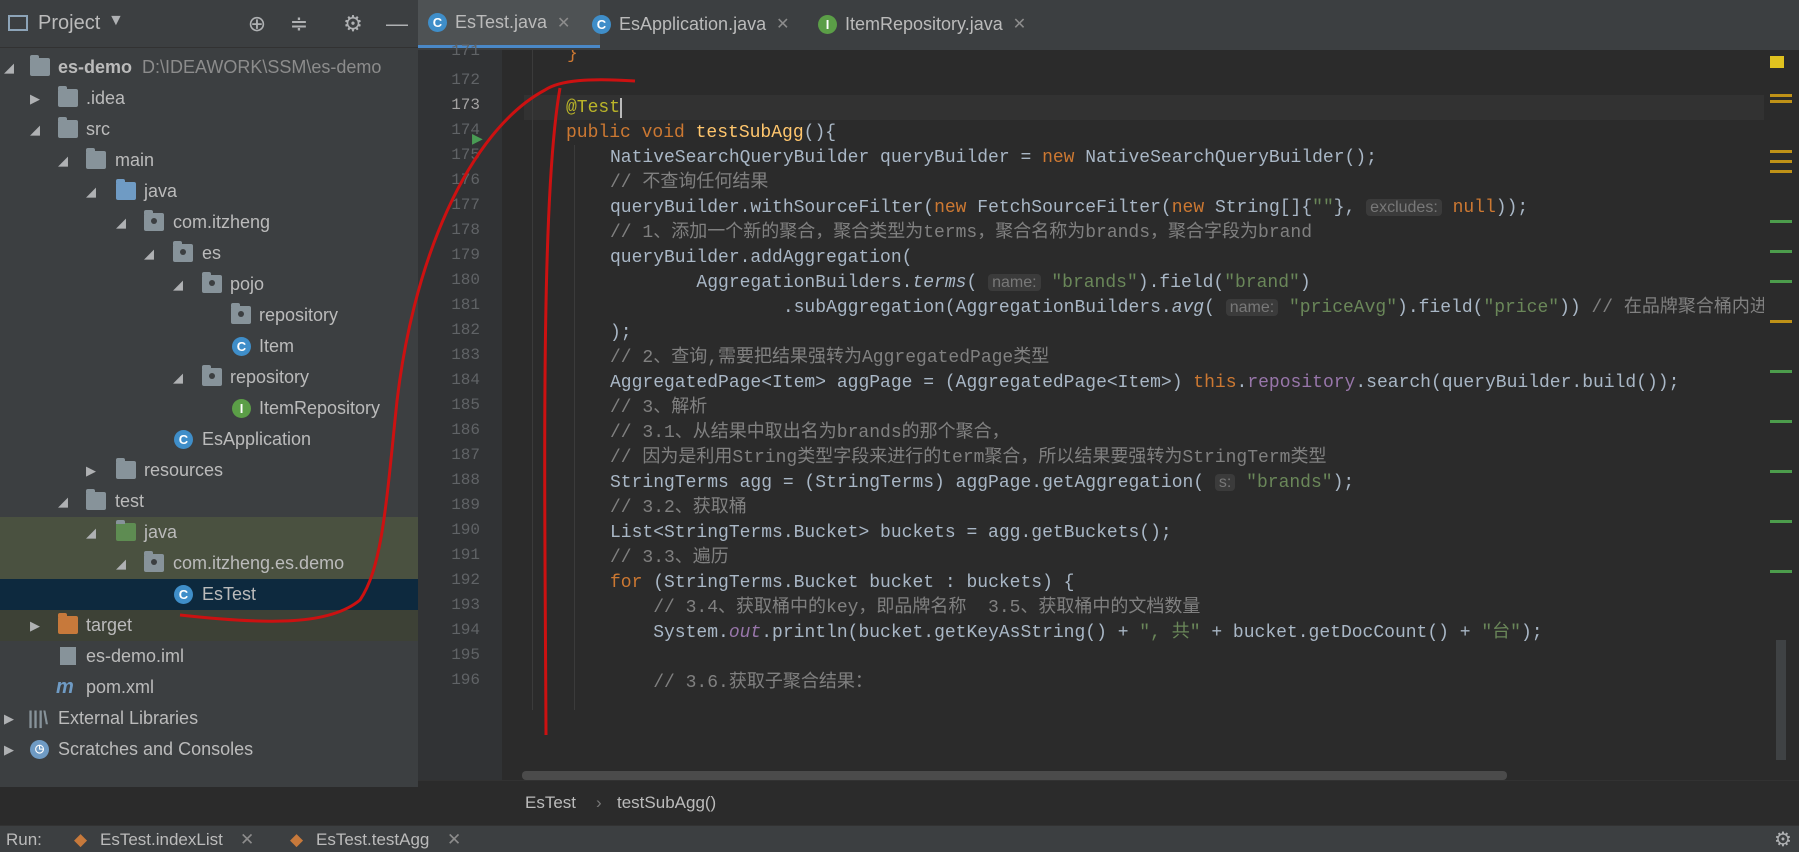  I want to click on tree-item-label: pojo, so click(247, 284).